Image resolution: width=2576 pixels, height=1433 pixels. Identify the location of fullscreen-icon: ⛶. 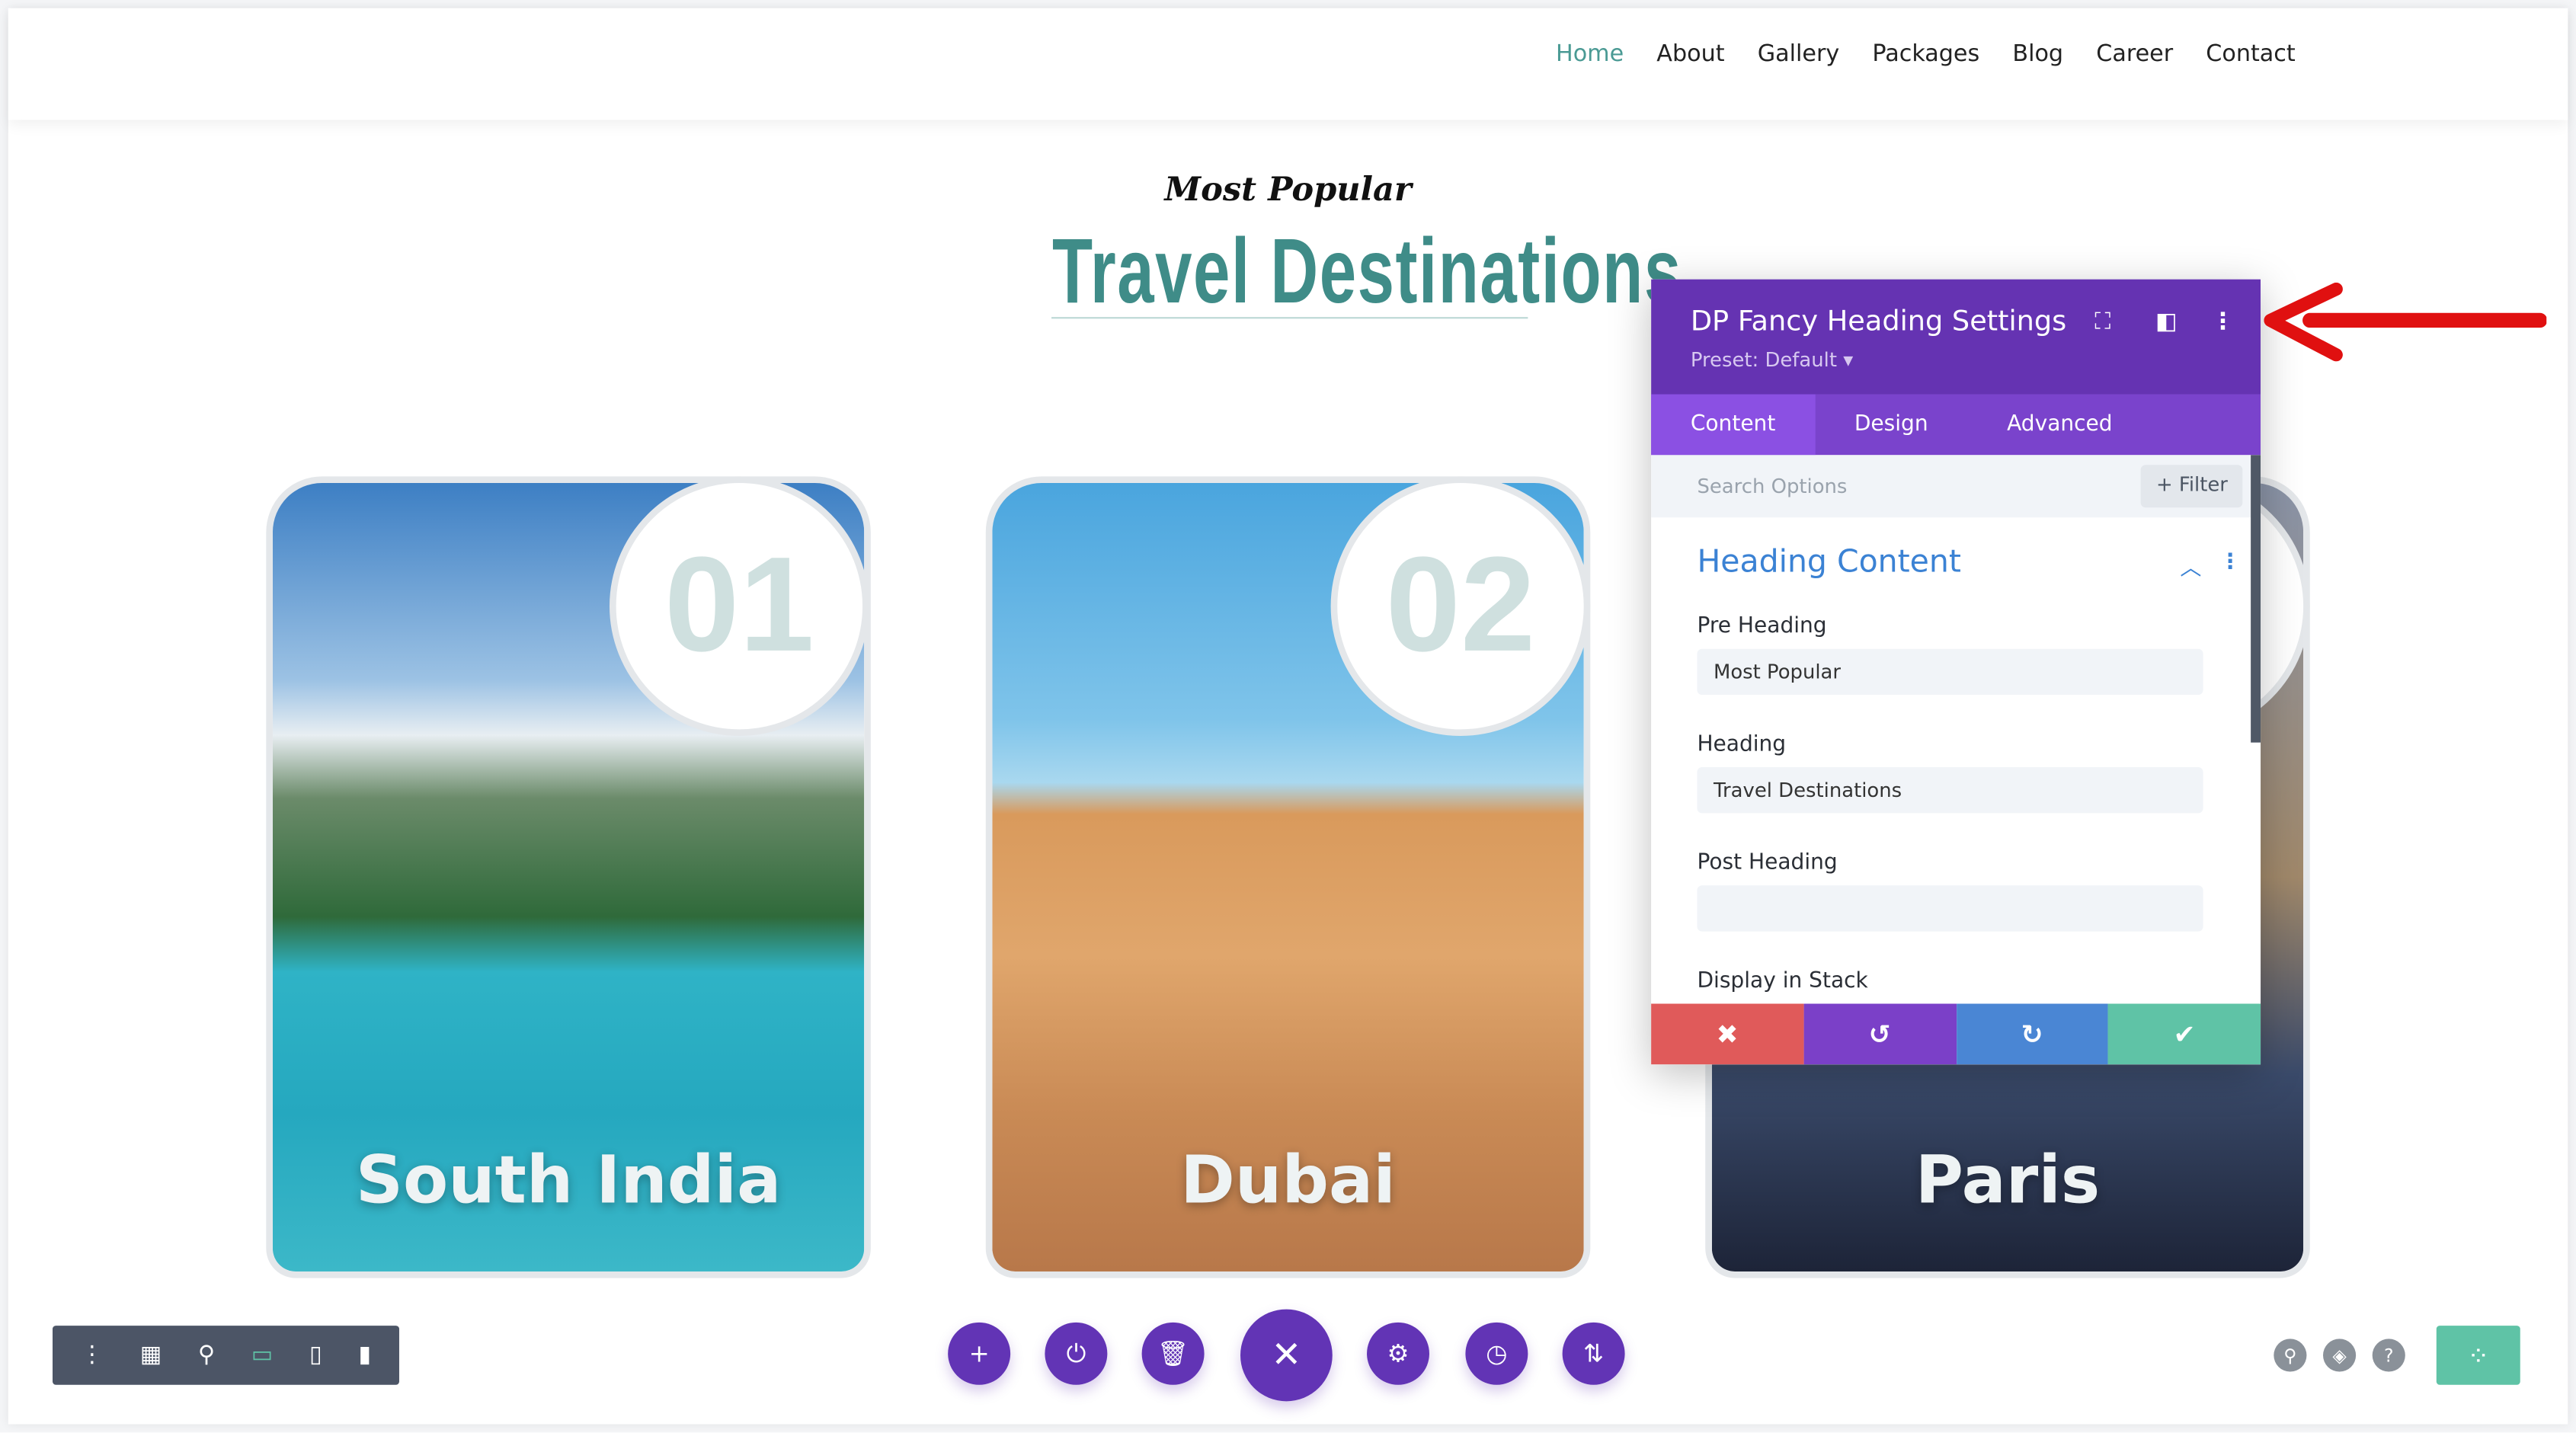
(2102, 322).